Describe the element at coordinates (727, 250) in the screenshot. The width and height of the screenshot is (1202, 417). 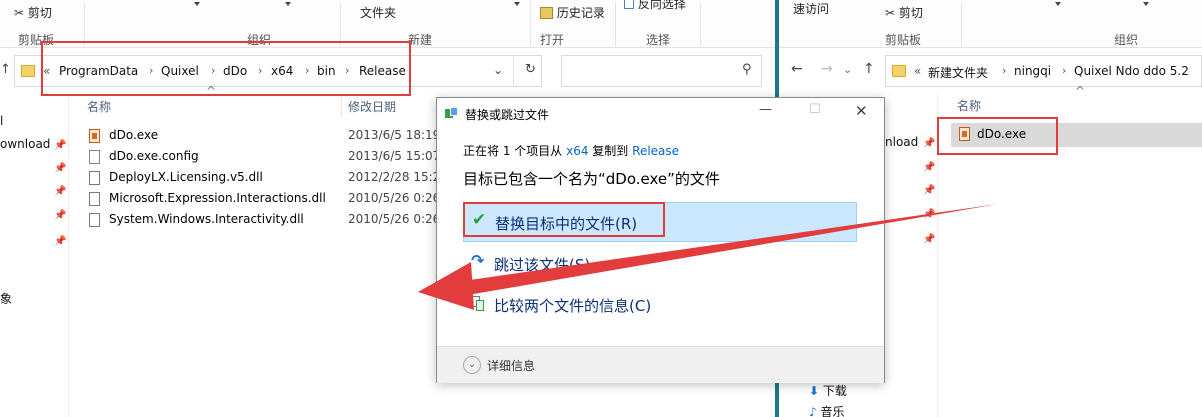
I see `arrow-shaft` at that location.